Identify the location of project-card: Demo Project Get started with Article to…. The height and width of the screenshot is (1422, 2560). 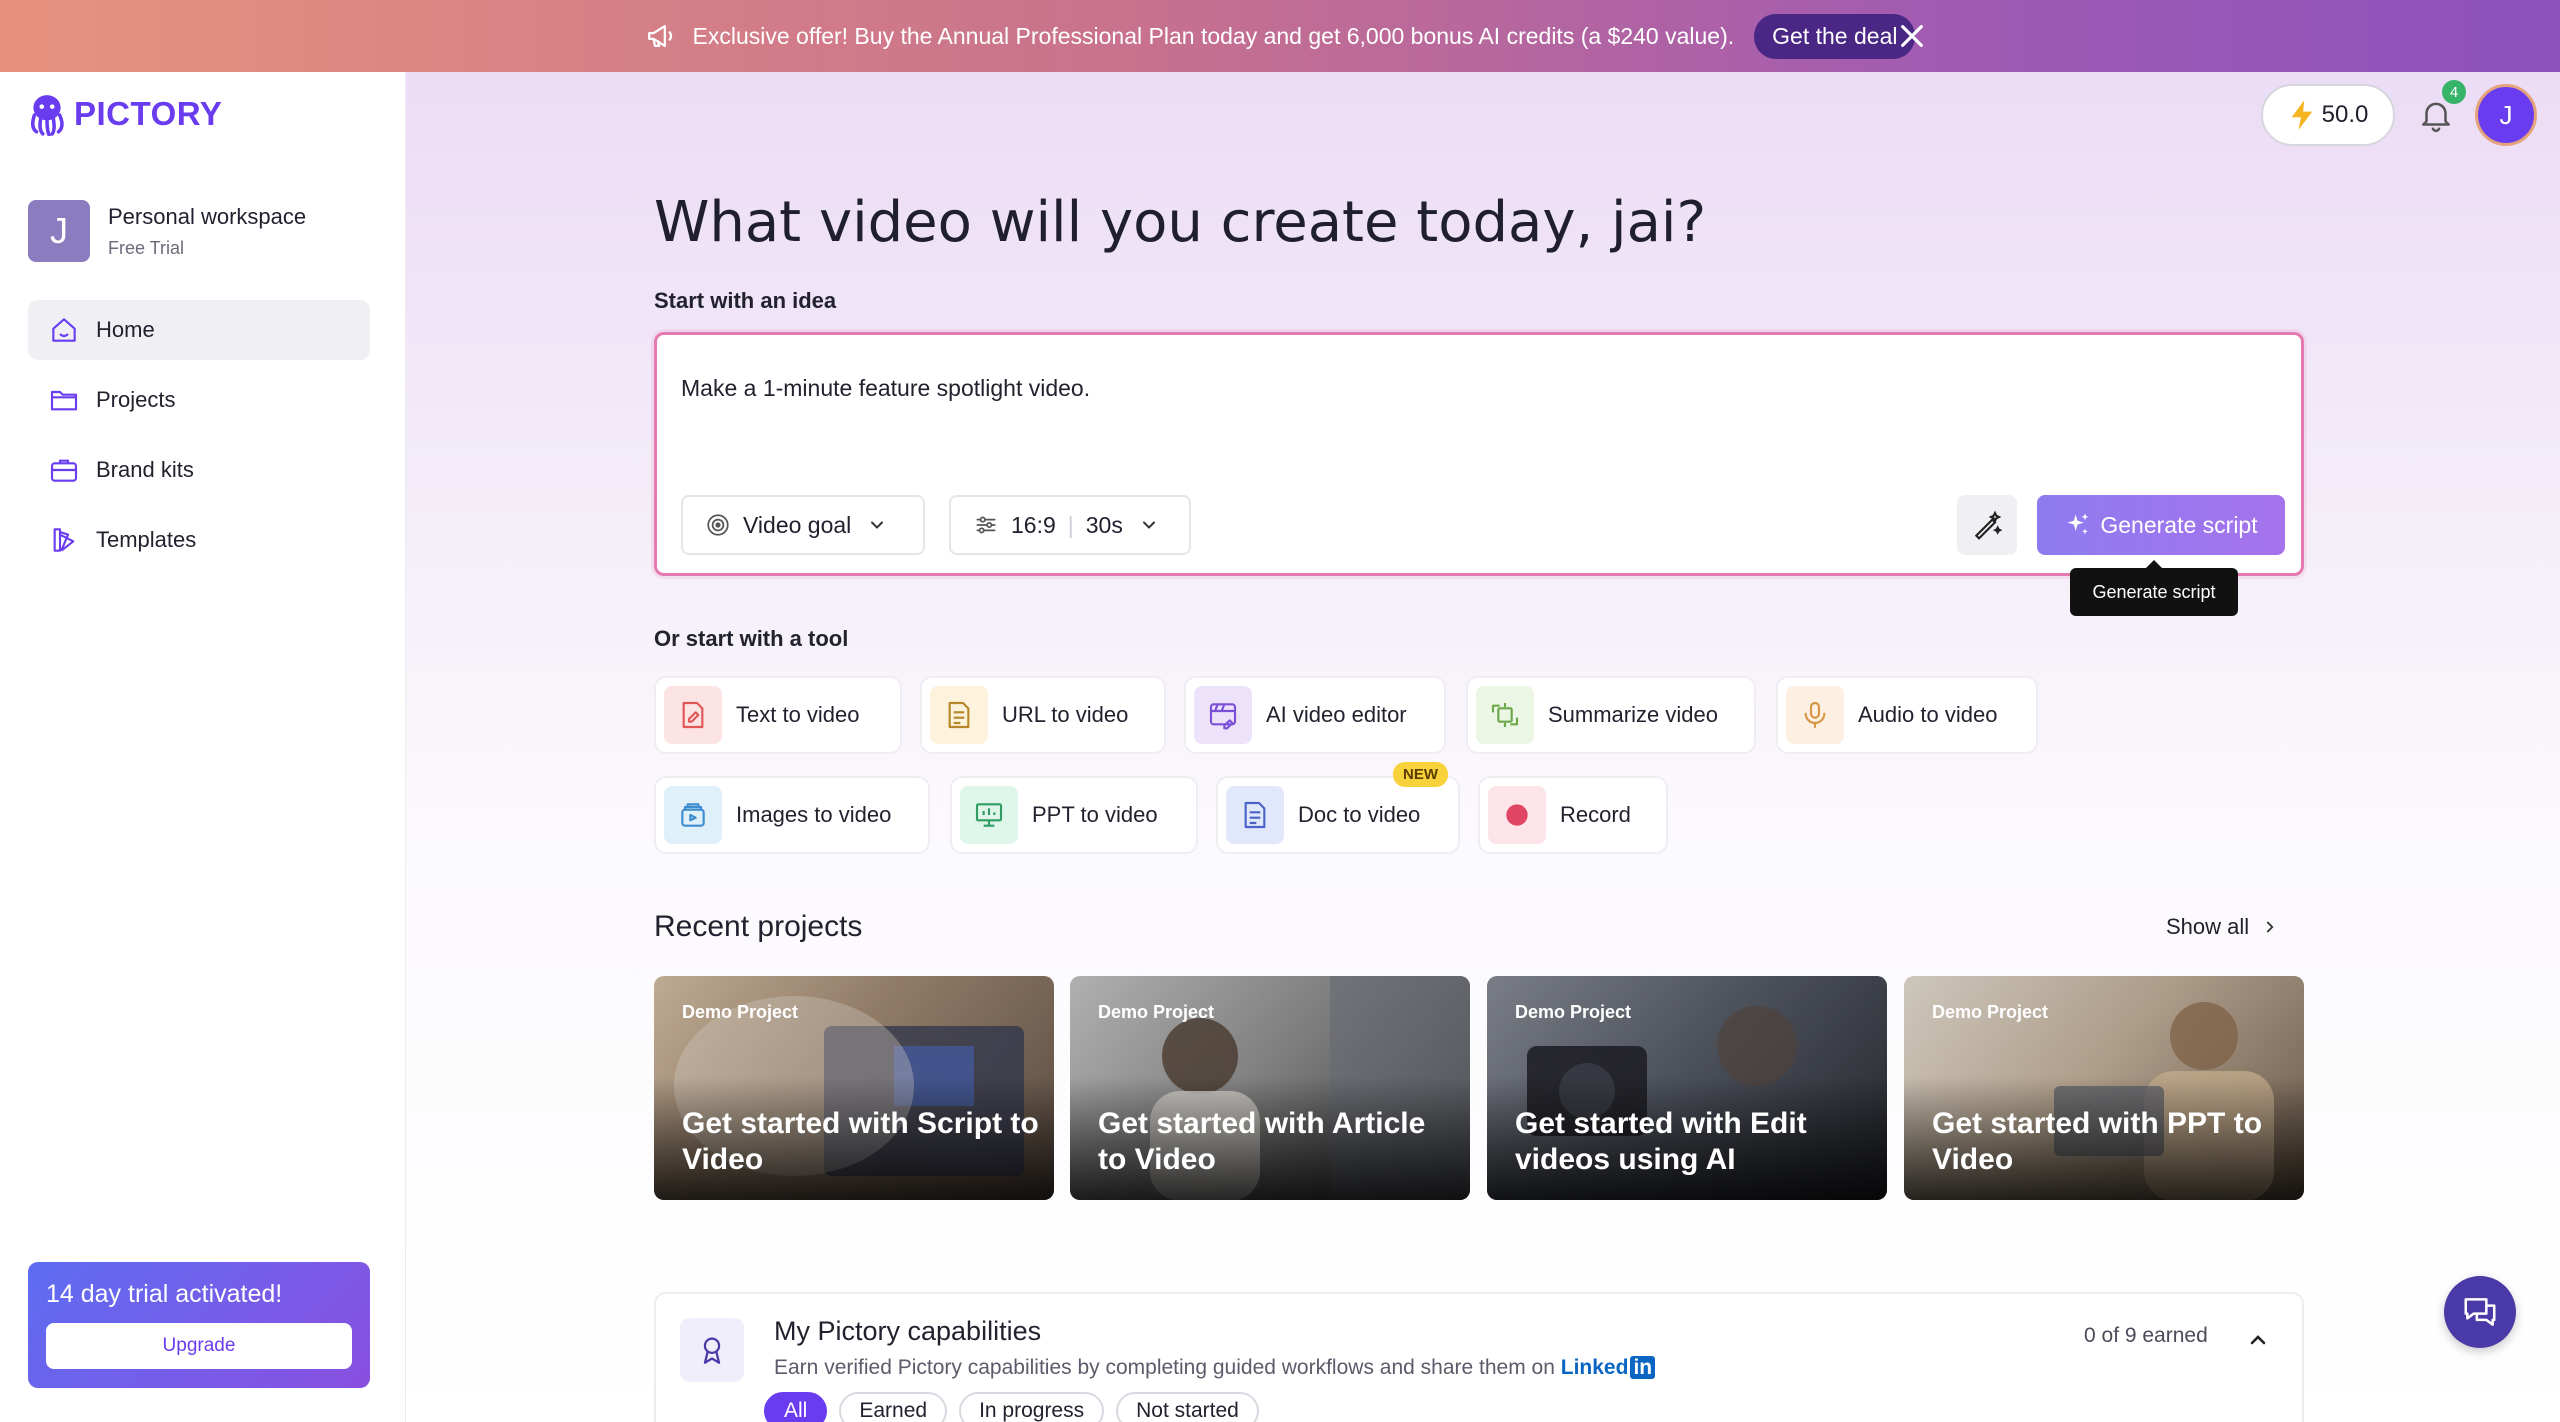
(1270, 1088).